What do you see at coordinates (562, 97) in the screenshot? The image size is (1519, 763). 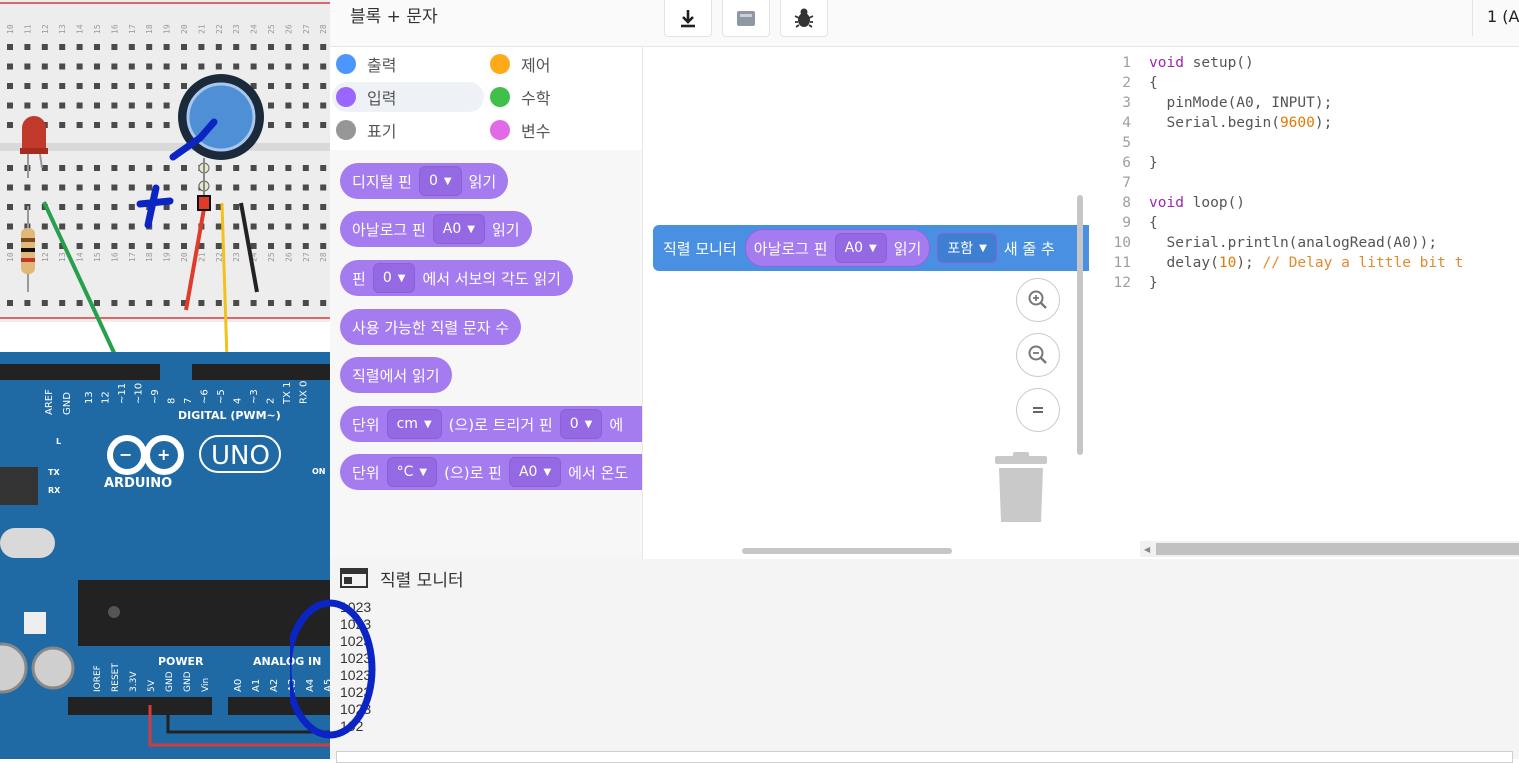 I see `category-math: 수학` at bounding box center [562, 97].